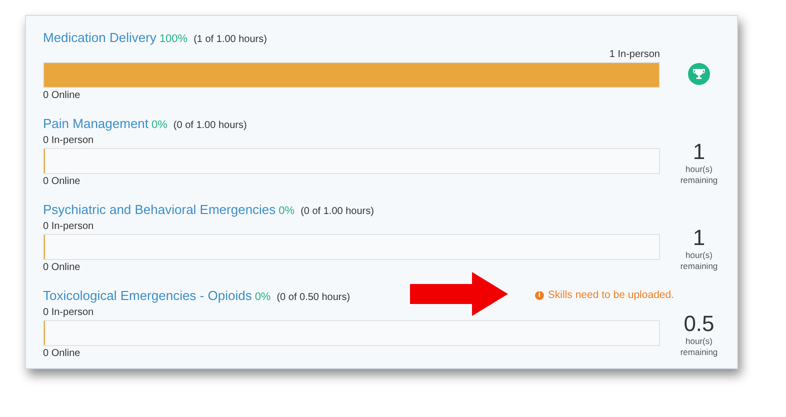 This screenshot has width=786, height=417. I want to click on hours-remaining-value: 0.5, so click(699, 324).